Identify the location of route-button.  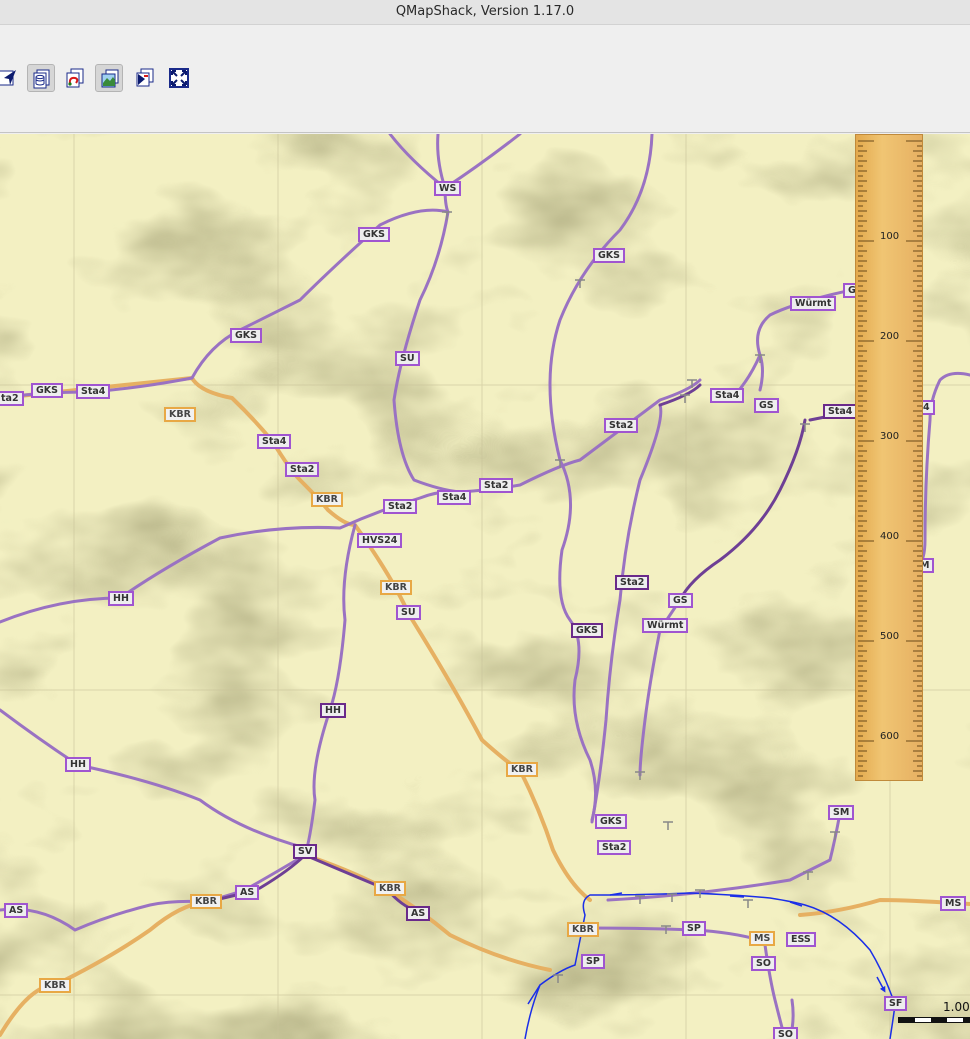
(75, 78).